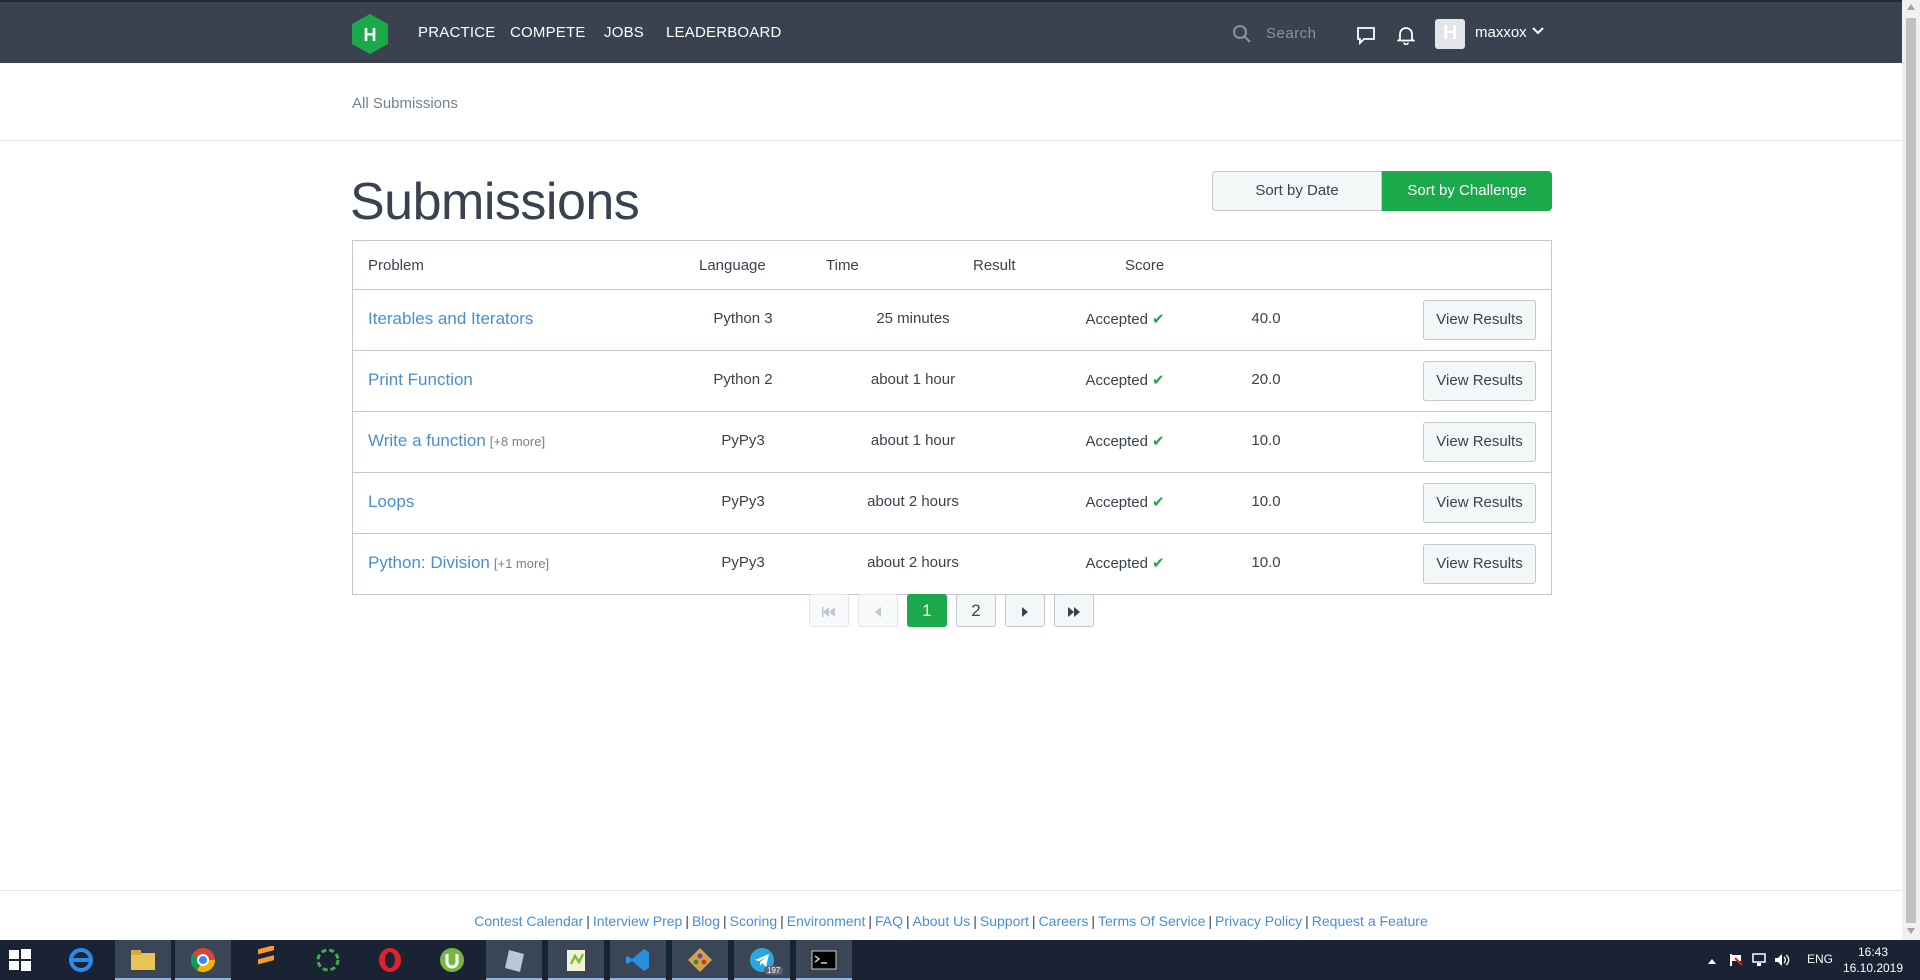 The height and width of the screenshot is (980, 1920). What do you see at coordinates (396, 265) in the screenshot?
I see `header-problem: Problem` at bounding box center [396, 265].